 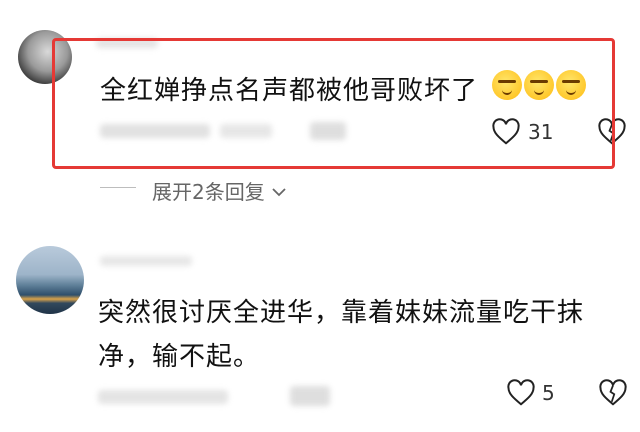 I want to click on comment-meta, so click(x=163, y=397).